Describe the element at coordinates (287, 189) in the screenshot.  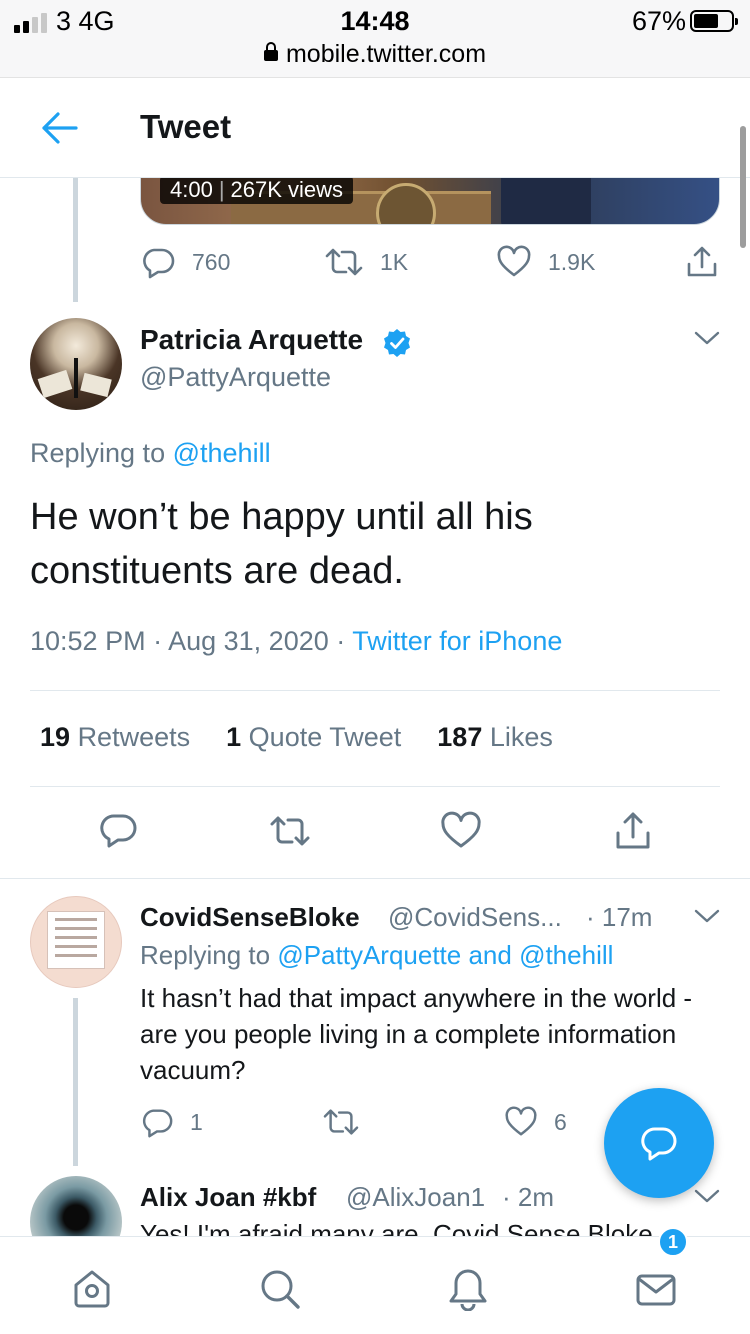
I see `video-views: 267K views` at that location.